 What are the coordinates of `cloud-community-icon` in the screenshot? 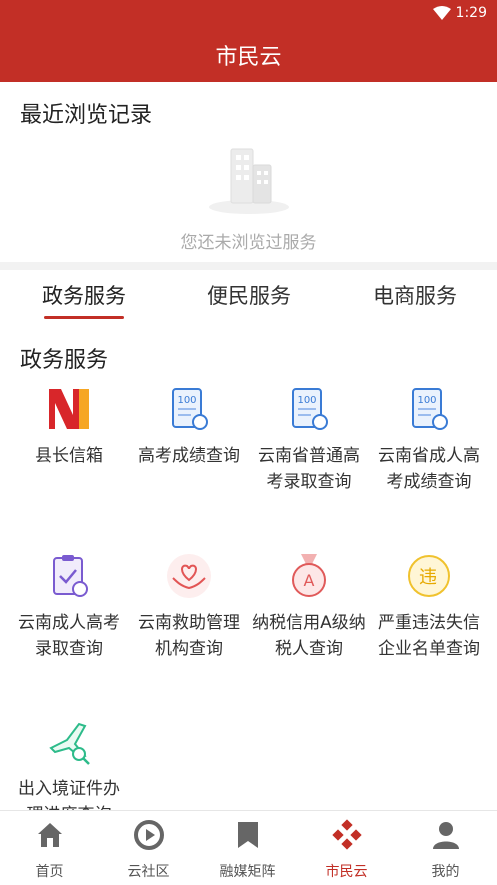 It's located at (148, 835).